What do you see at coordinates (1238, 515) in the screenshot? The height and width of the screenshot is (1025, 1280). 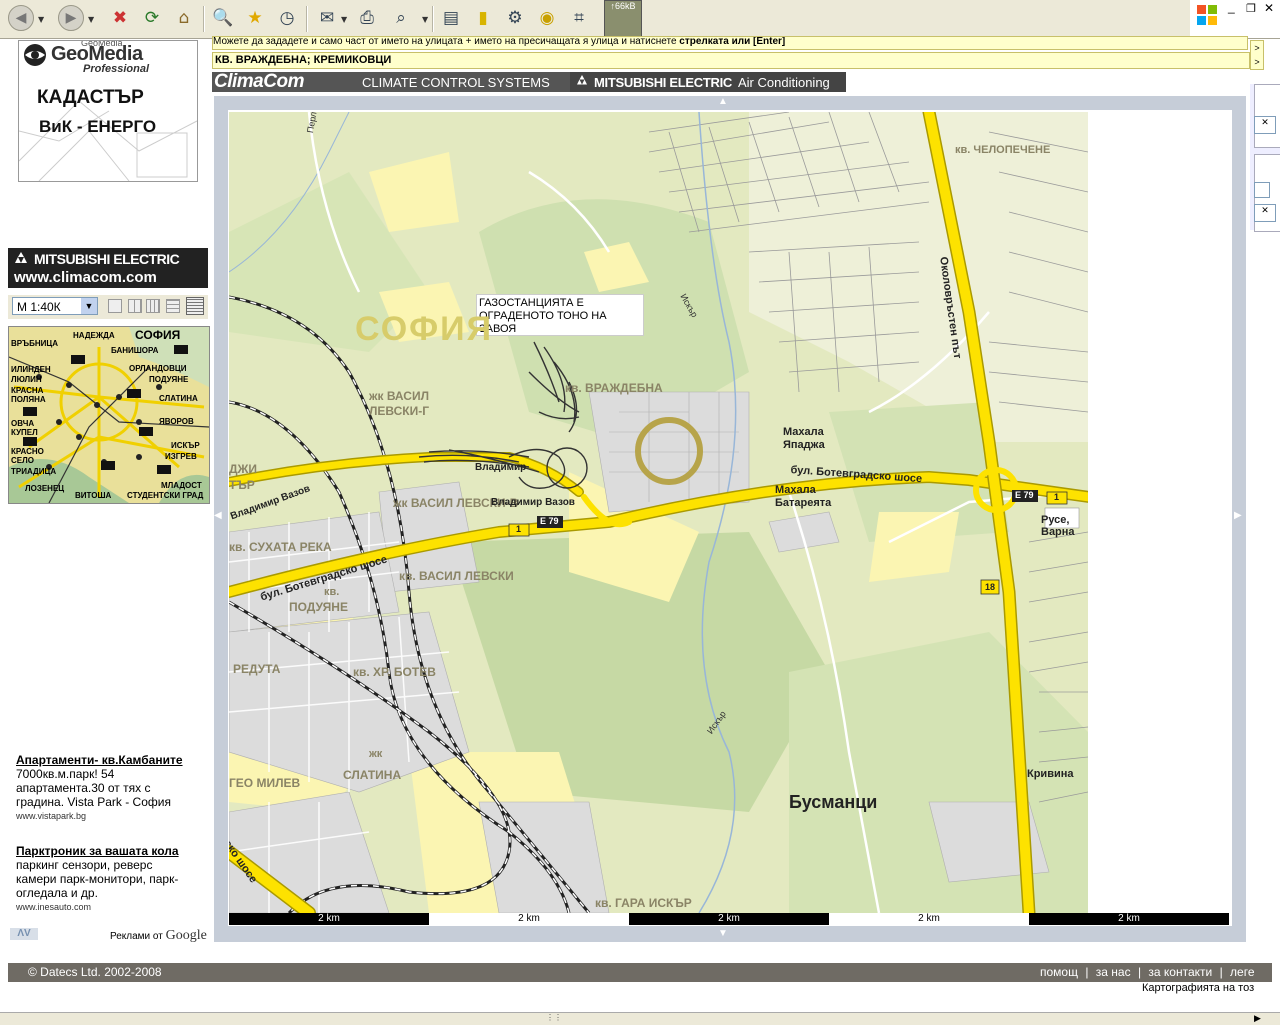 I see `pan-east-icon: ▶` at bounding box center [1238, 515].